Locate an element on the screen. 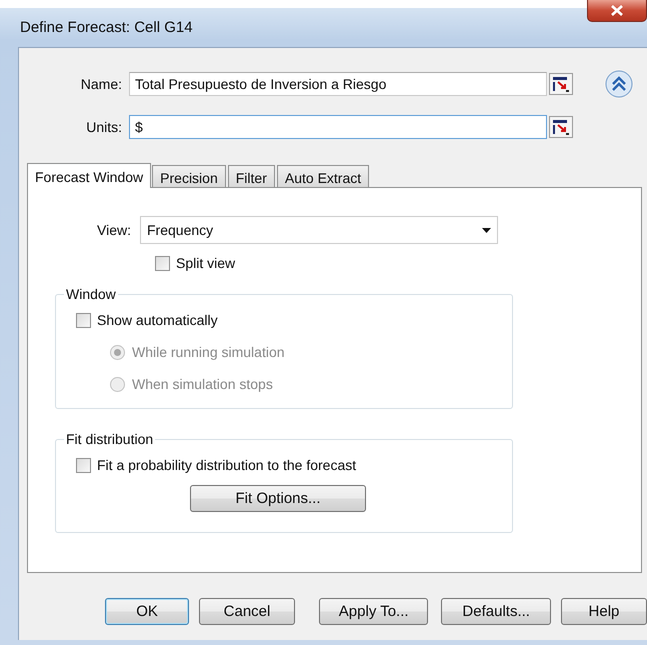 Image resolution: width=647 pixels, height=645 pixels. window-title: Define Forecast: Cell G14 is located at coordinates (106, 27).